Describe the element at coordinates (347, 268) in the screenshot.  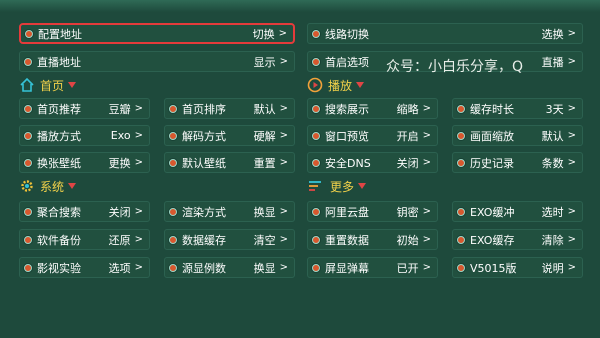
I see `setting-label: 屏显弹幕` at that location.